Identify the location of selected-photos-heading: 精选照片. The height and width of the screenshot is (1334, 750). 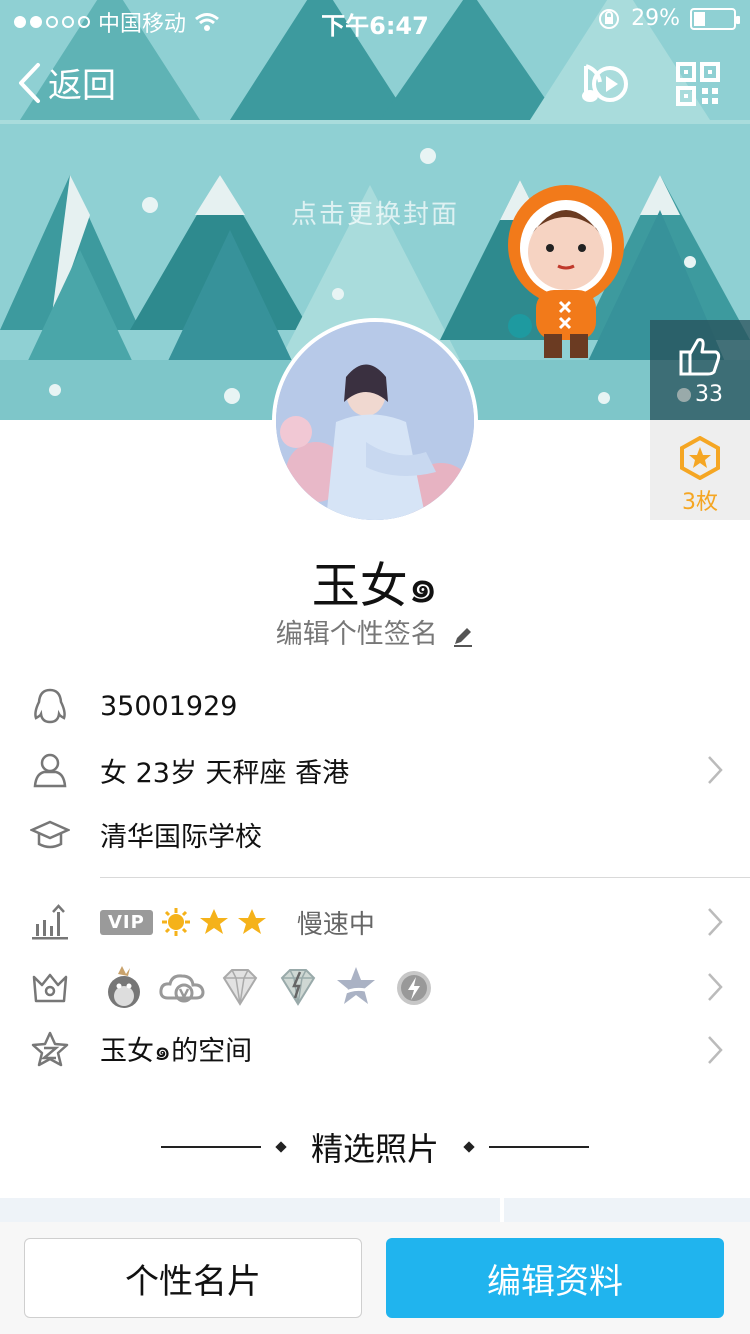
(375, 1147).